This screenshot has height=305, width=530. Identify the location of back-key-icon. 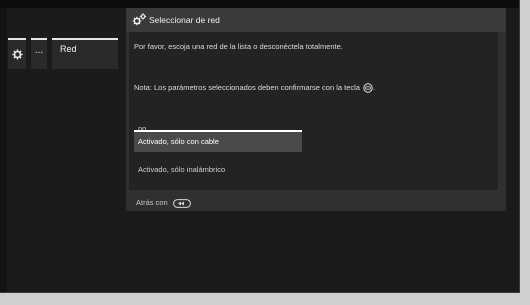
(181, 203).